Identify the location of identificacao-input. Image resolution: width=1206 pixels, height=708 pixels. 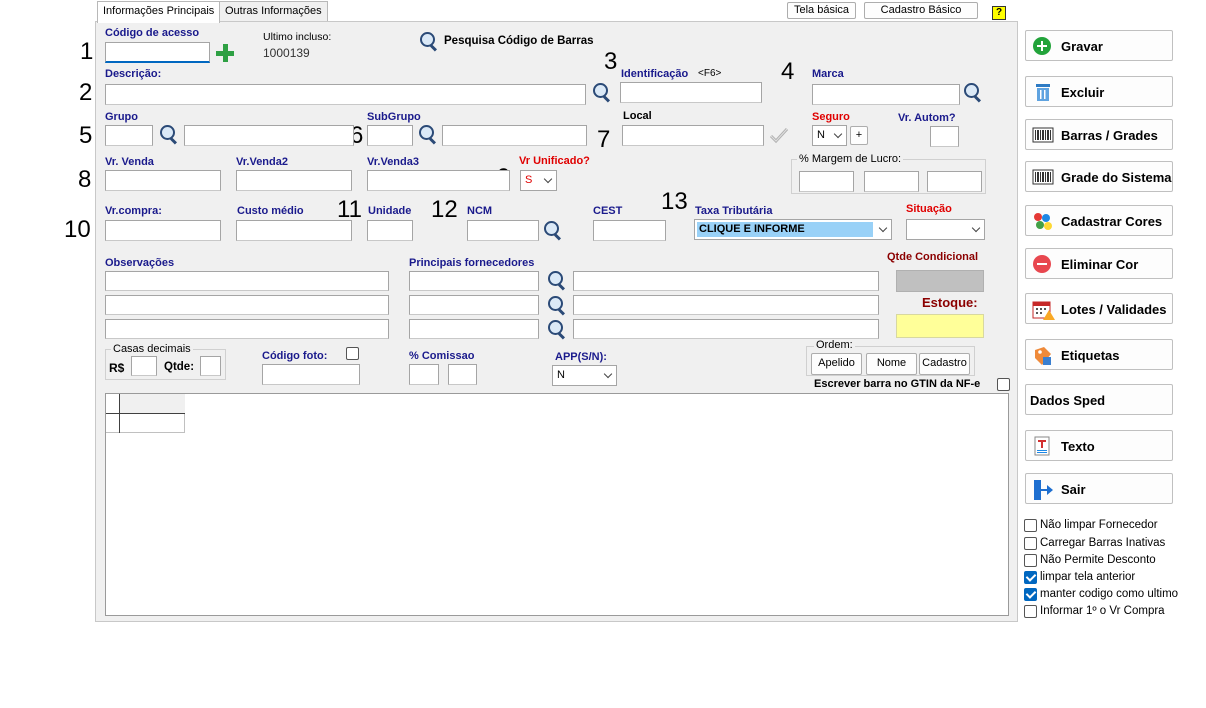
(691, 92).